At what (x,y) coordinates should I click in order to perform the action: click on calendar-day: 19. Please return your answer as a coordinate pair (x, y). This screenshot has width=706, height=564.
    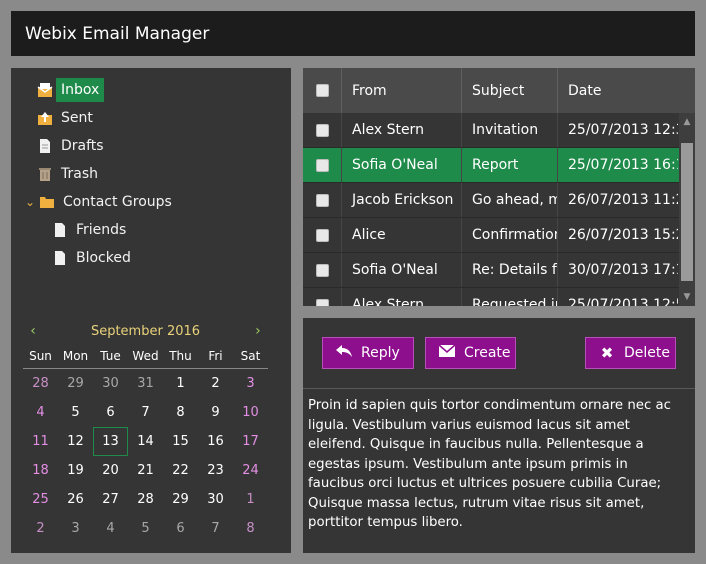
    Looking at the image, I should click on (75, 470).